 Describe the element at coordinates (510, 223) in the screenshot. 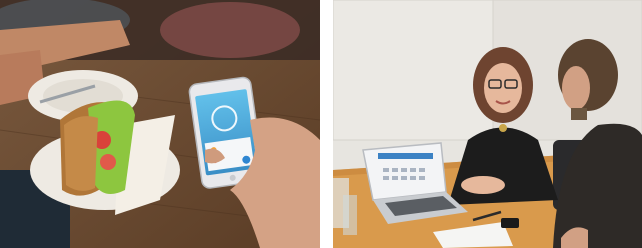

I see `smartphone` at that location.